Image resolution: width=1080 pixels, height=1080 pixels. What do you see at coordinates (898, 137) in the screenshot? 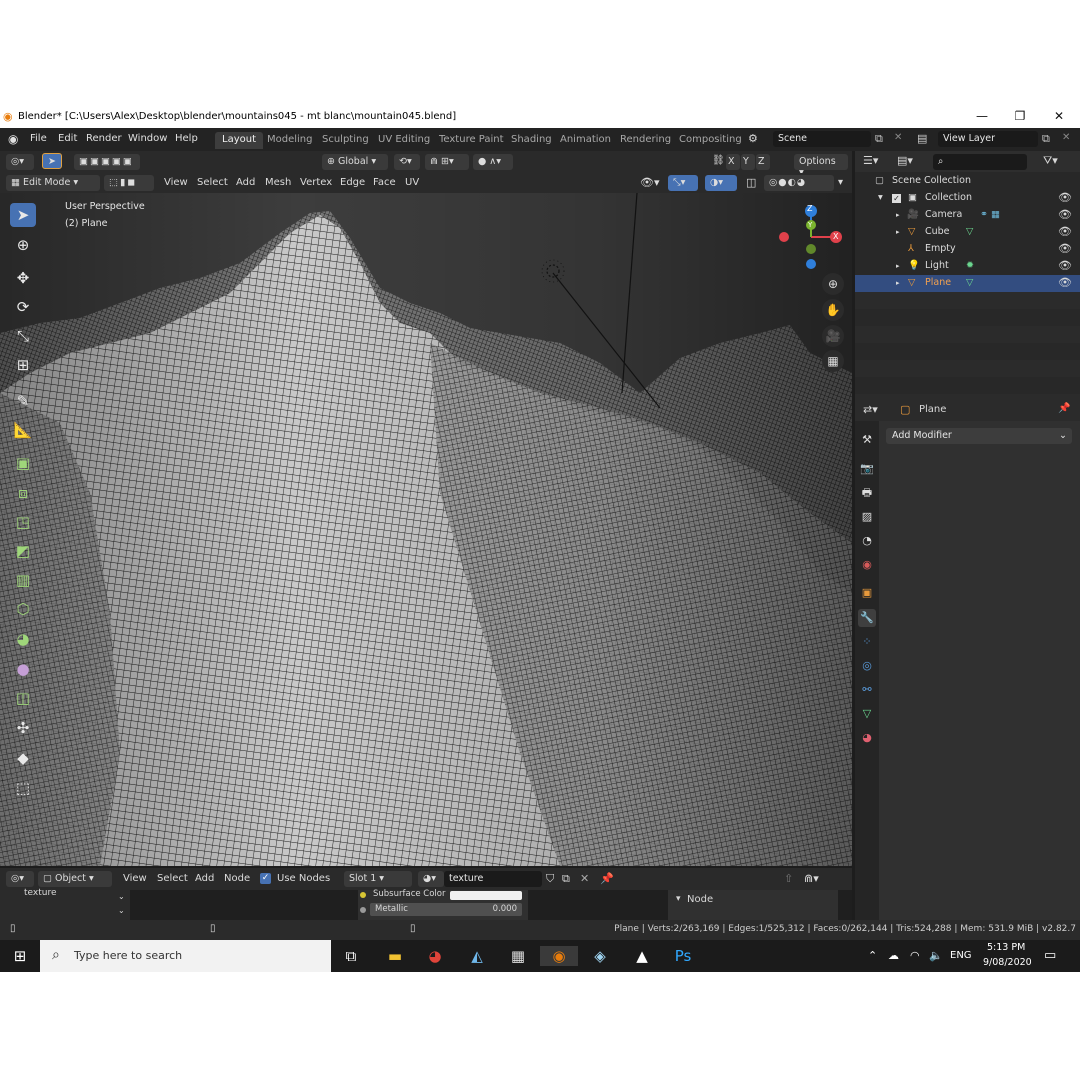
I see `remove-scene-icon: ✕` at bounding box center [898, 137].